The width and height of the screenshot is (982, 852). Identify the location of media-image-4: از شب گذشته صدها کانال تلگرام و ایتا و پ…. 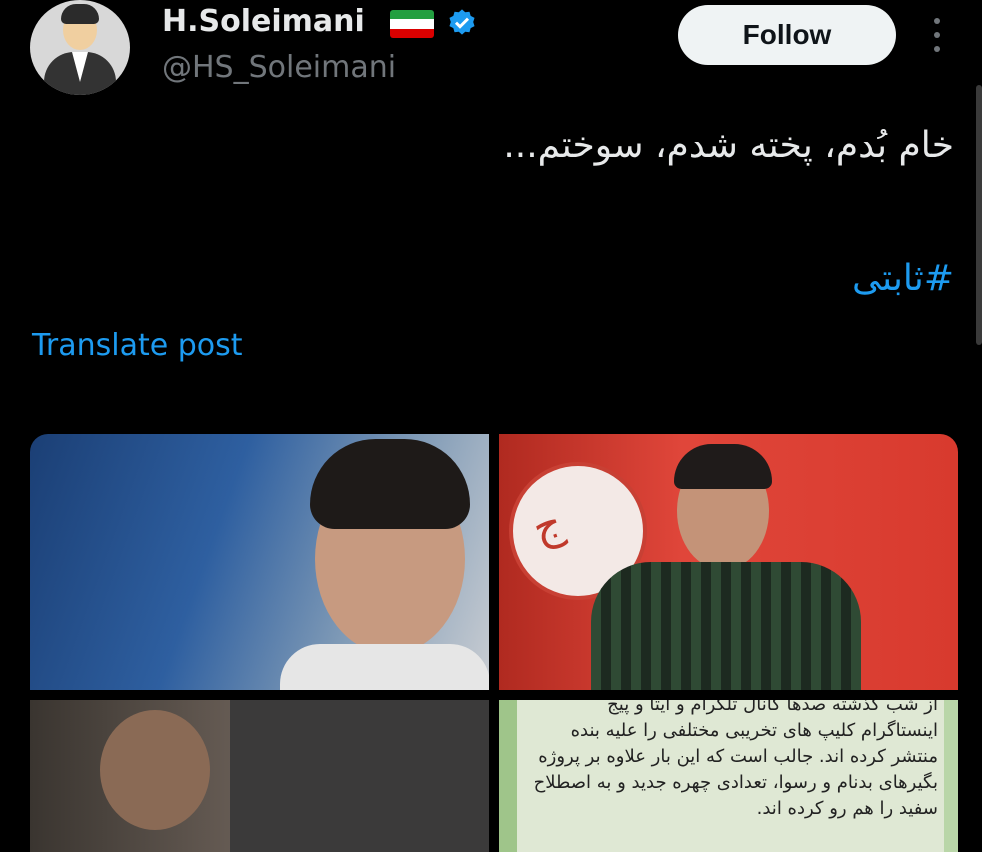
(728, 776).